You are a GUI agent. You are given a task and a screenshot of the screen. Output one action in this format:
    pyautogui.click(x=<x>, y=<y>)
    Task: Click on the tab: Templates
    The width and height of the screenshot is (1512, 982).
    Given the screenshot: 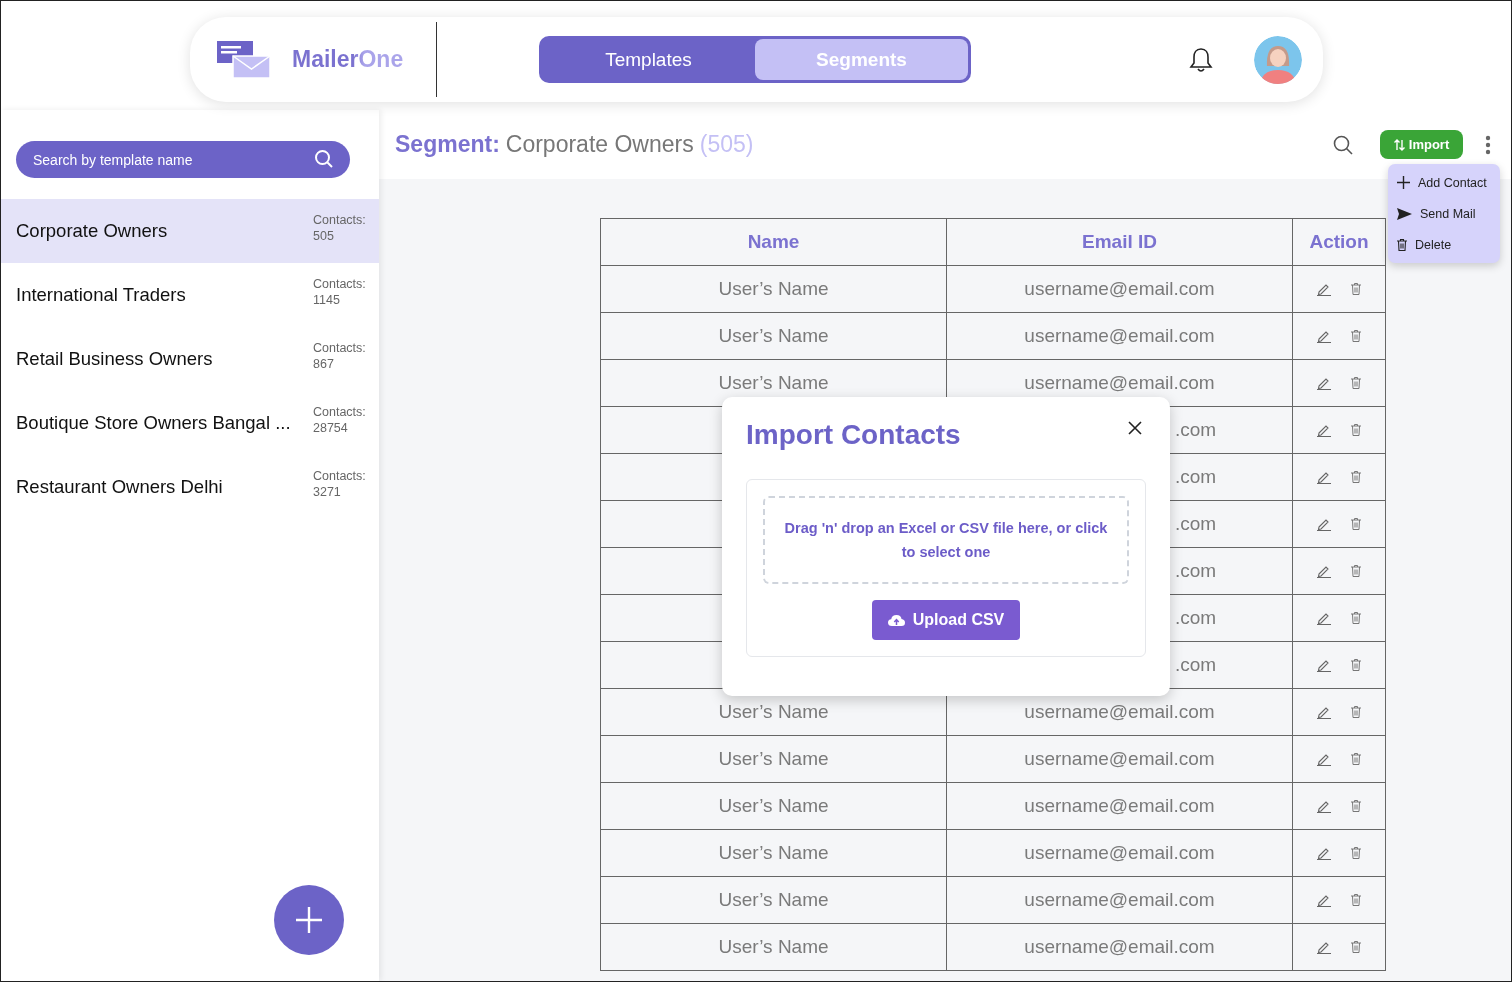 What is the action you would take?
    pyautogui.click(x=648, y=59)
    